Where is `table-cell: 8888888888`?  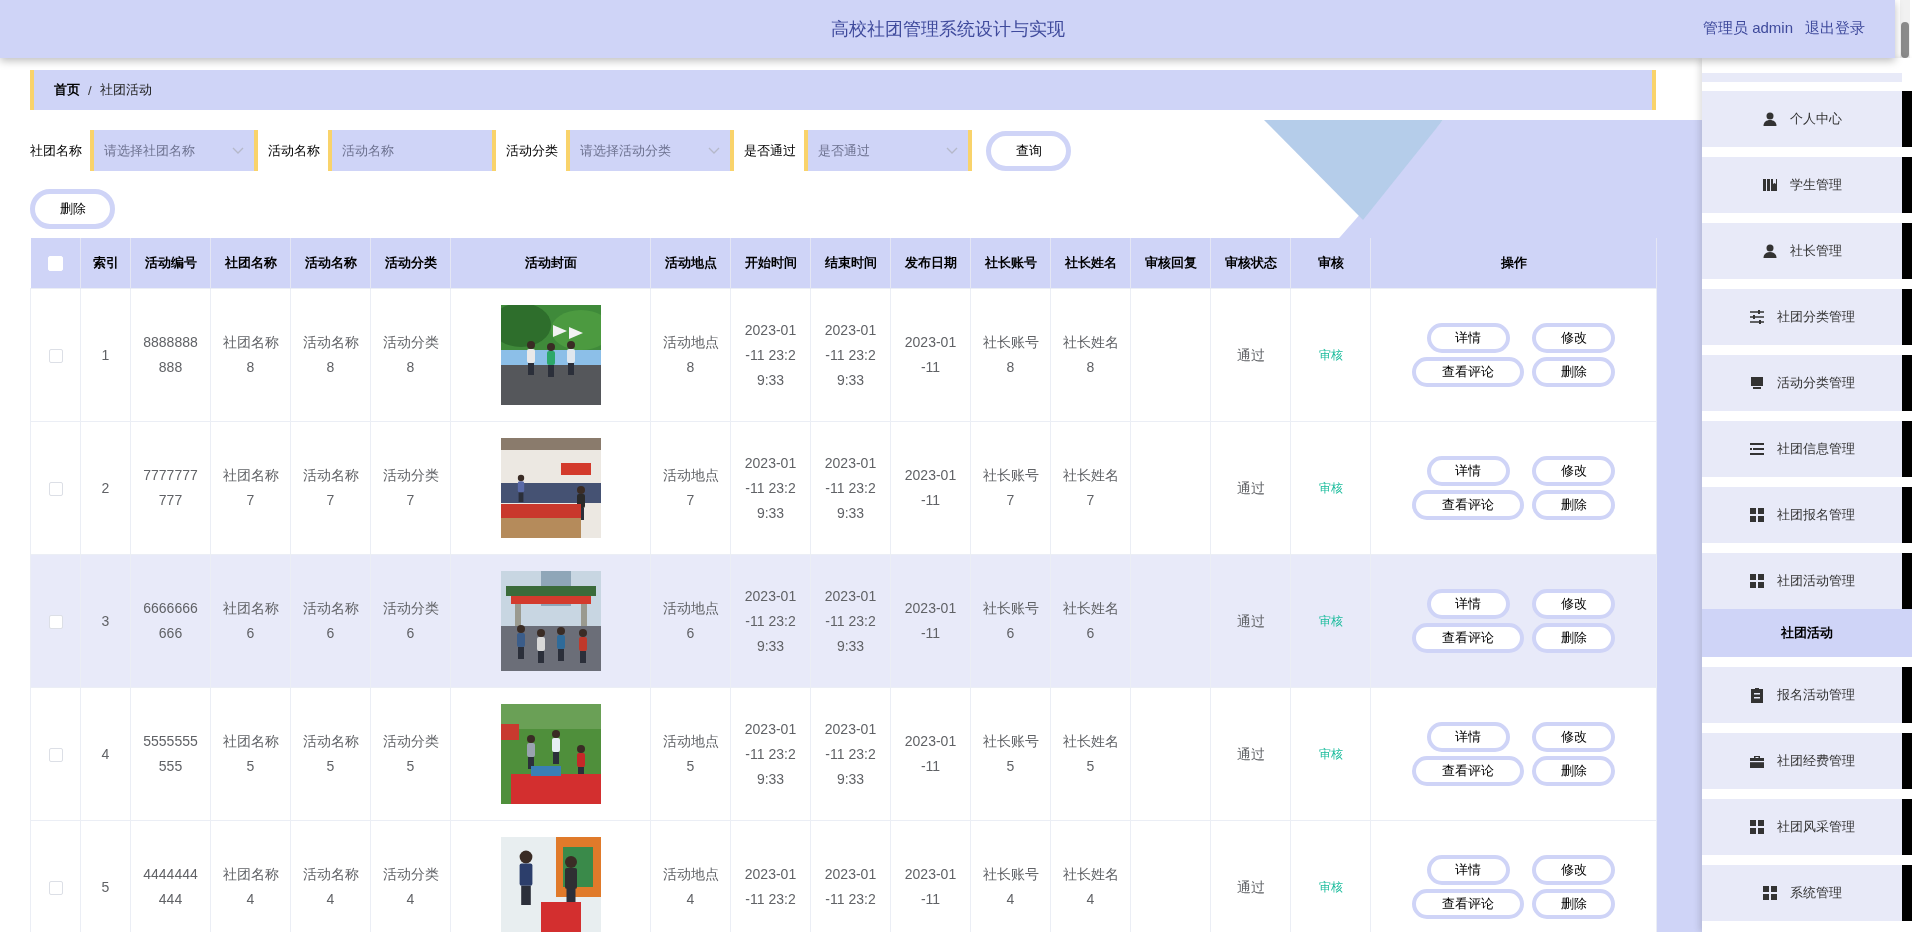
table-cell: 8888888888 is located at coordinates (170, 355).